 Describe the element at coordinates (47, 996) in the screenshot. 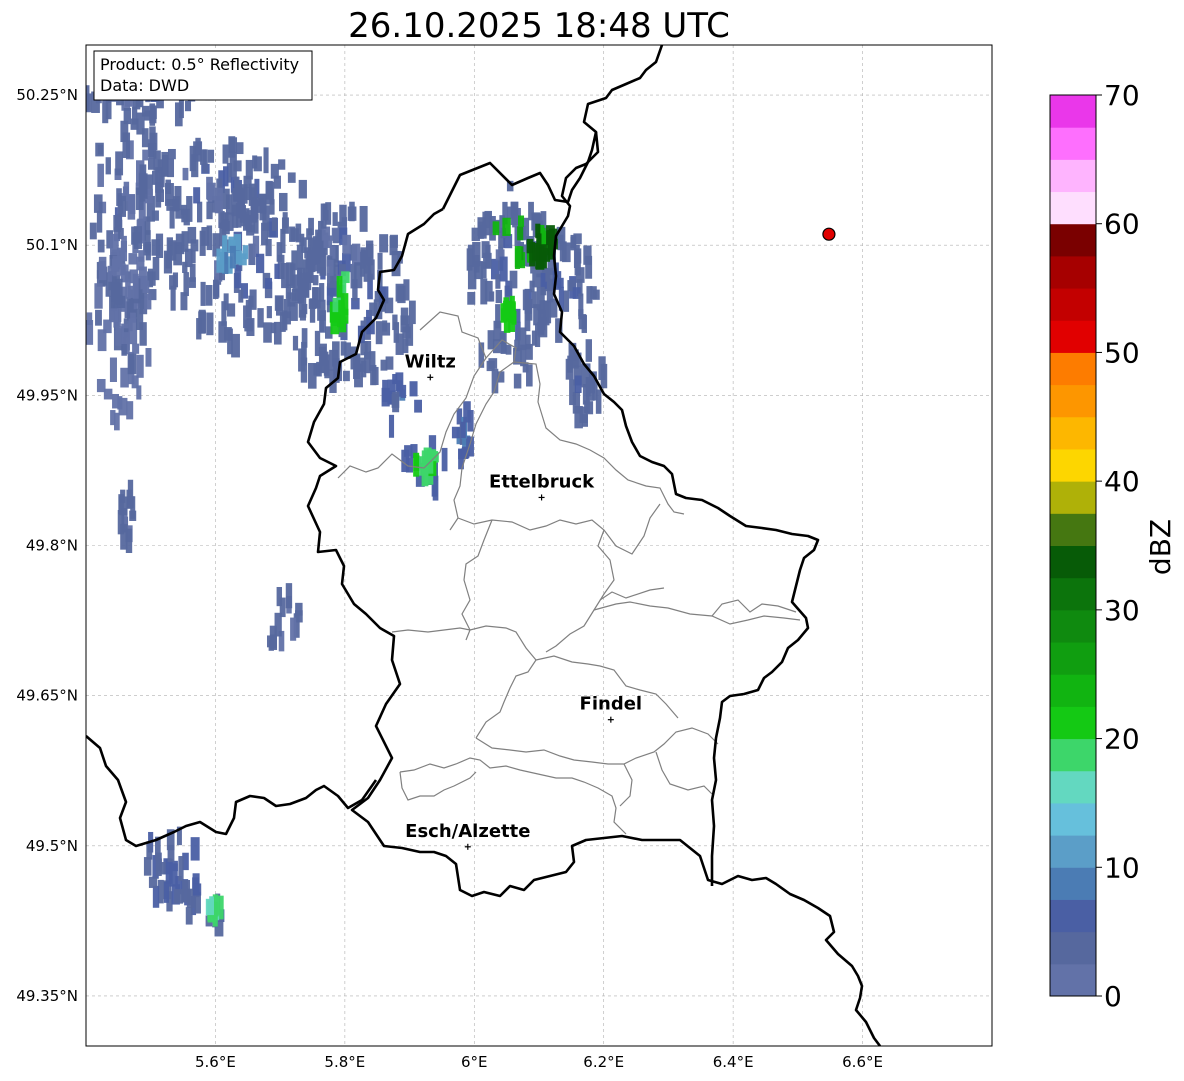

I see `lat-tick-label: 49.35°N` at that location.